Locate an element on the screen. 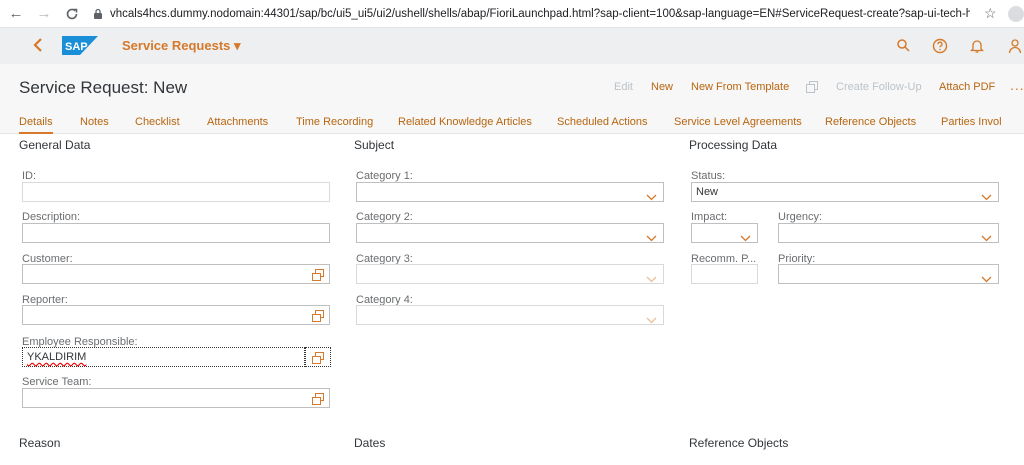 The width and height of the screenshot is (1024, 465). profile-icon is located at coordinates (1016, 13).